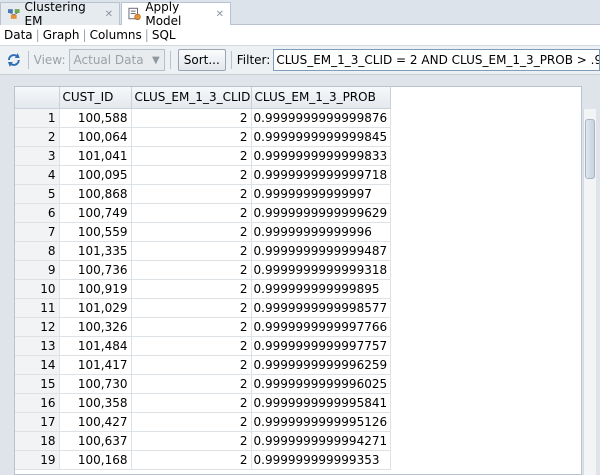 The height and width of the screenshot is (475, 600). I want to click on column-header-clid: CLUS_EM_1_3_CLID, so click(191, 98).